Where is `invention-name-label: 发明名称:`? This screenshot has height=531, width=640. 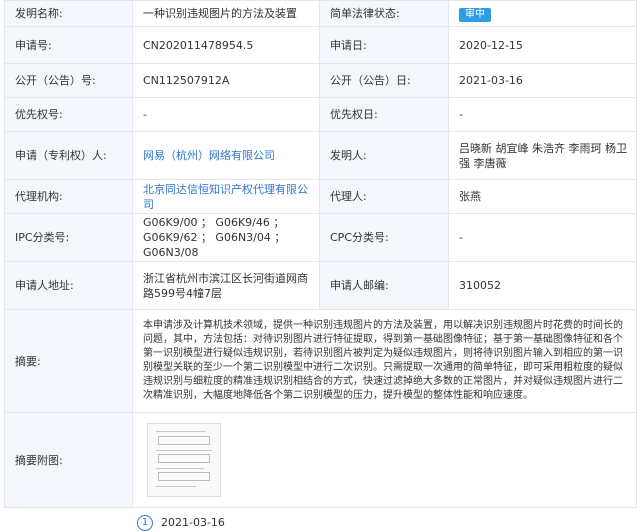
invention-name-label: 发明名称: is located at coordinates (68, 13).